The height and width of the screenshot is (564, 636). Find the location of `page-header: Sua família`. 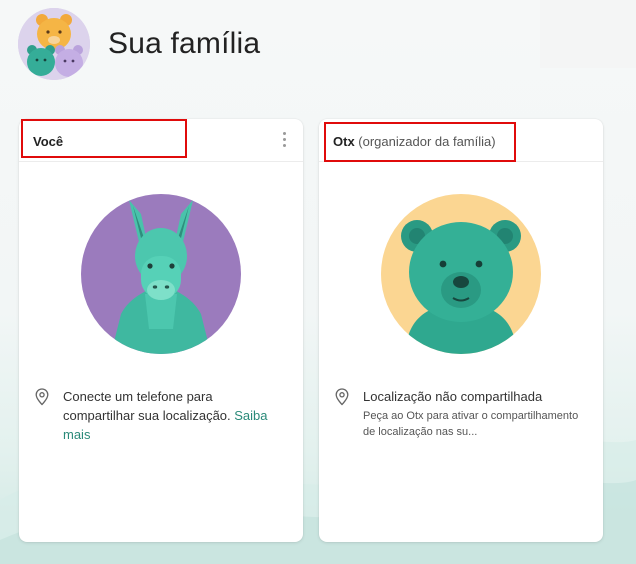

page-header: Sua família is located at coordinates (139, 44).